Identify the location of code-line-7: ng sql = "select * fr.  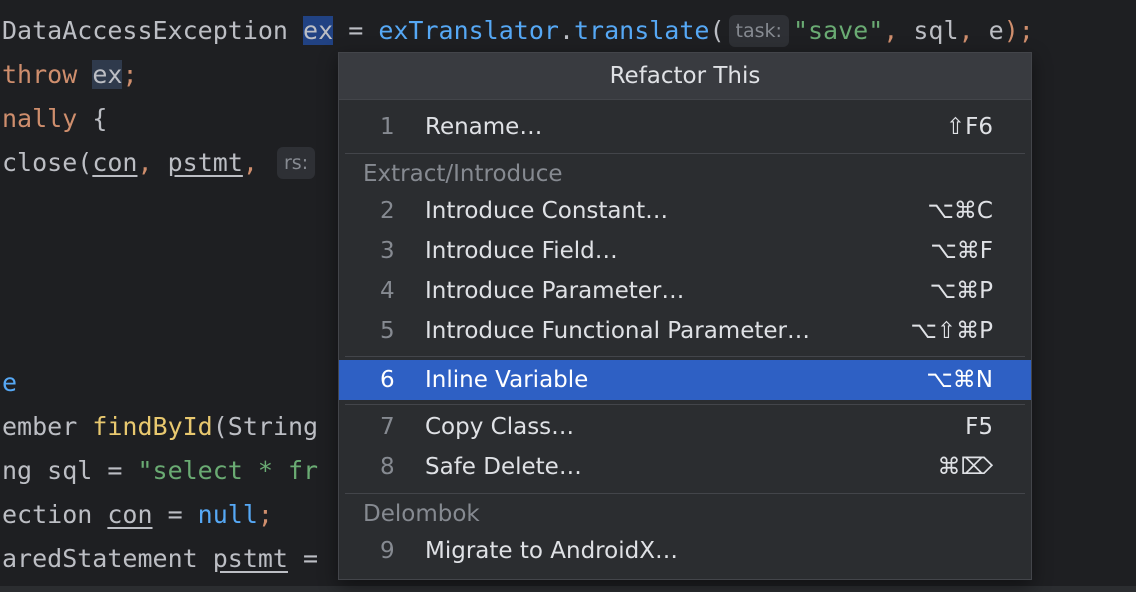
(160, 471).